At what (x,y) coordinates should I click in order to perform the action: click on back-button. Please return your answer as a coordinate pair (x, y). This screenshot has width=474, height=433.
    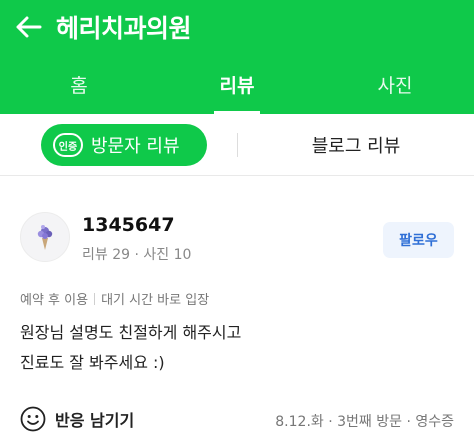
    Looking at the image, I should click on (28, 27).